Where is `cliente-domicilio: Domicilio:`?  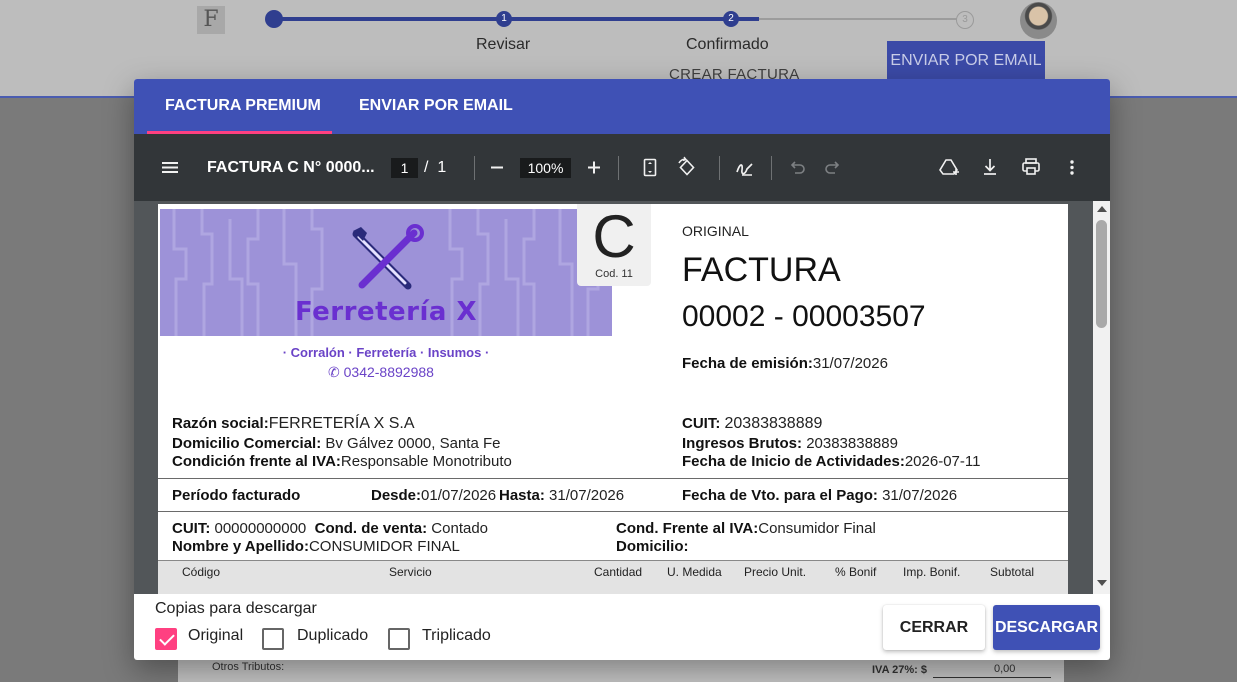
cliente-domicilio: Domicilio: is located at coordinates (652, 546).